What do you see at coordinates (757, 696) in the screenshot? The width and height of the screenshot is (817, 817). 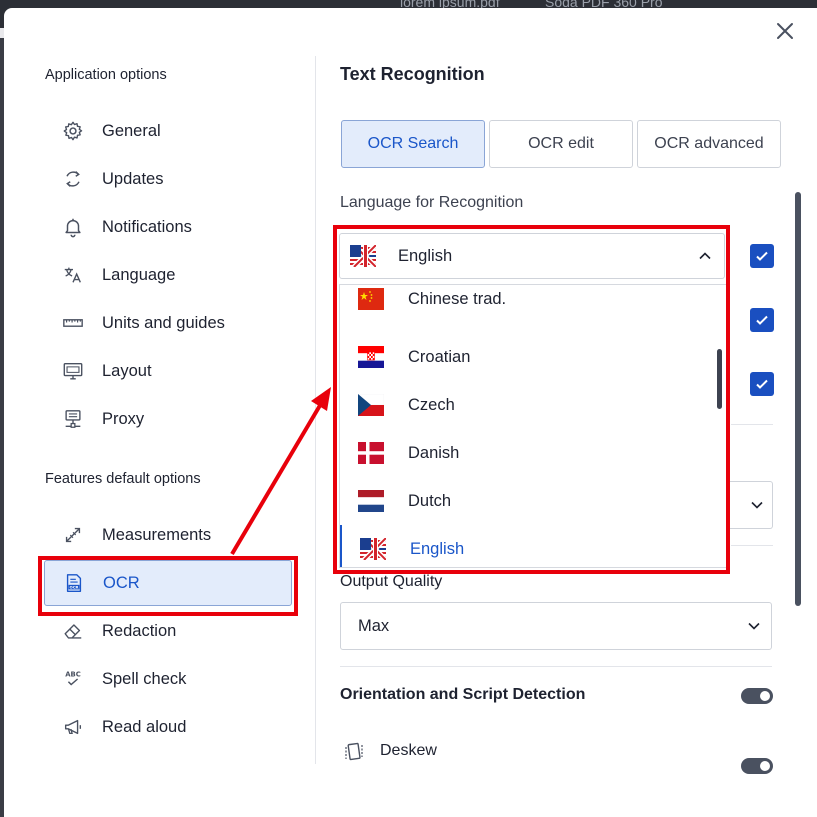 I see `orientation-toggle` at bounding box center [757, 696].